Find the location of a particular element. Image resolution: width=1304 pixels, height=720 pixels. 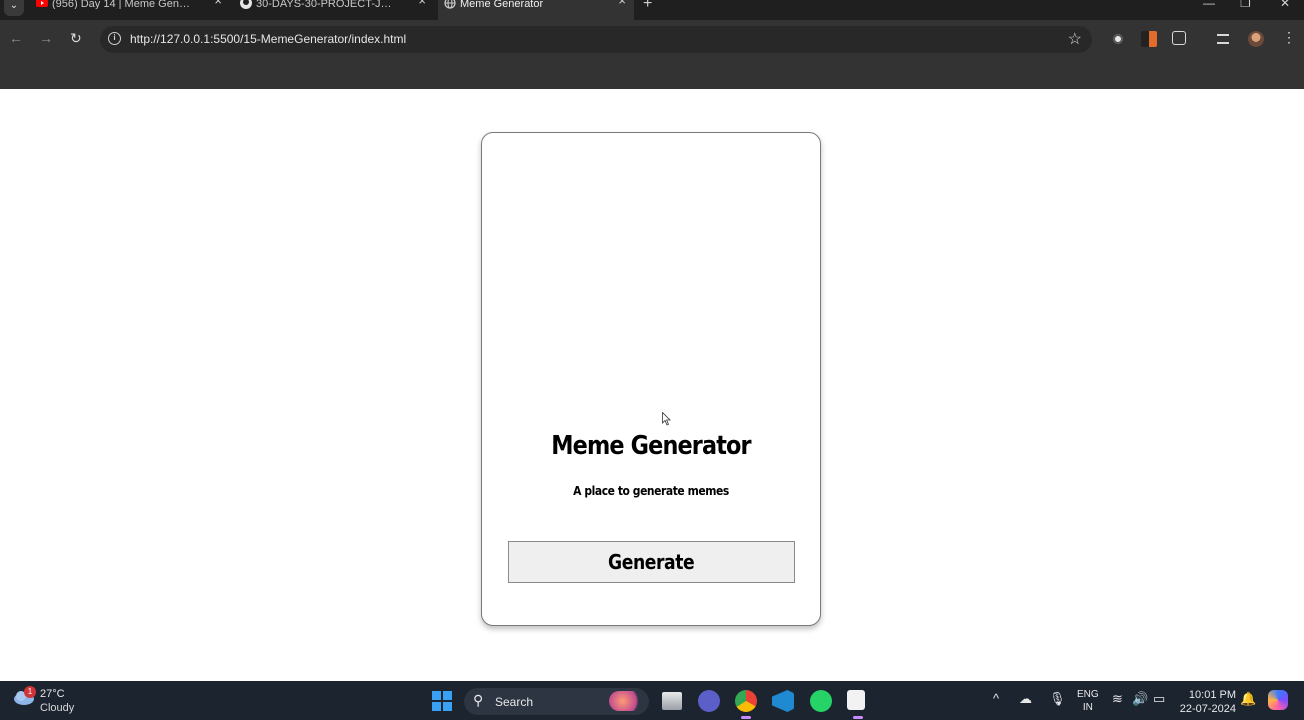

generate-button: Generate is located at coordinates (651, 562).